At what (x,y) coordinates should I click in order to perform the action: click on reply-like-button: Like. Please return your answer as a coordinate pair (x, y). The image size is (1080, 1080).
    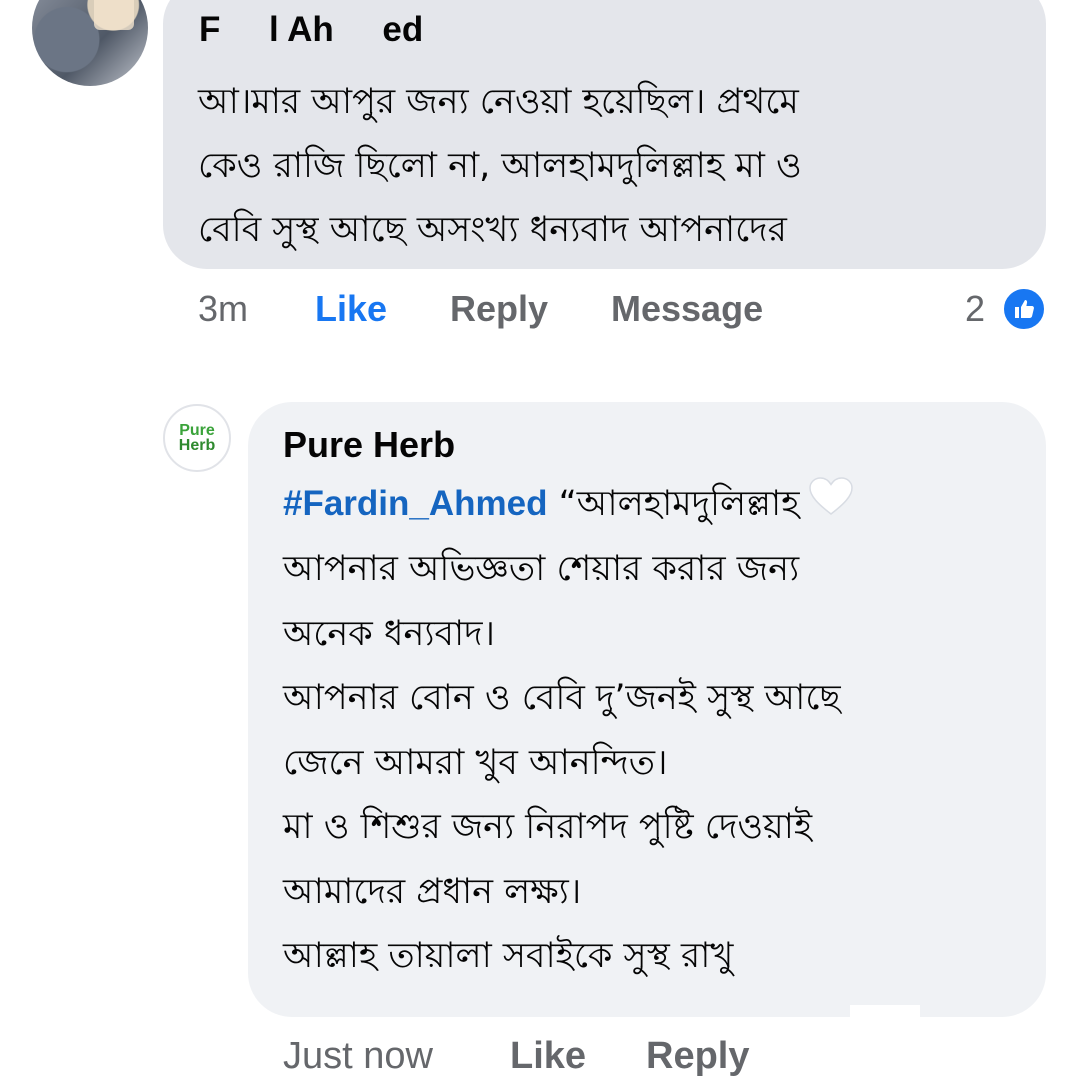
    Looking at the image, I should click on (548, 1056).